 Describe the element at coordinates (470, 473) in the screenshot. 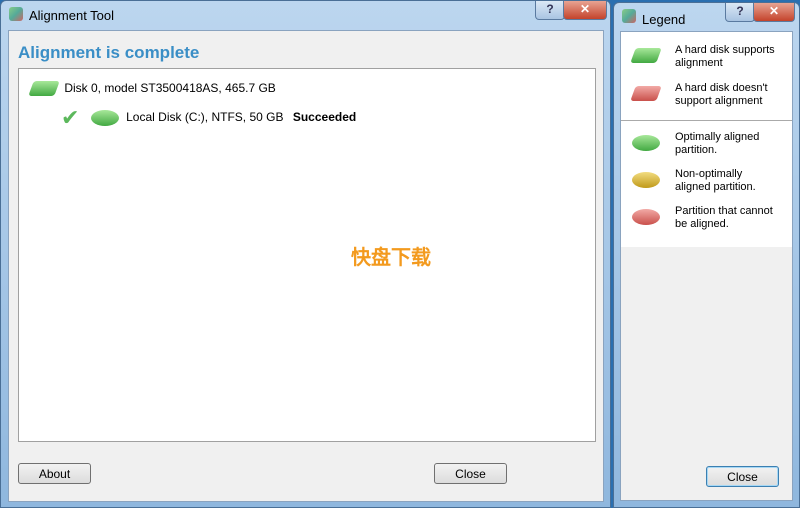

I see `close-button: Close` at that location.